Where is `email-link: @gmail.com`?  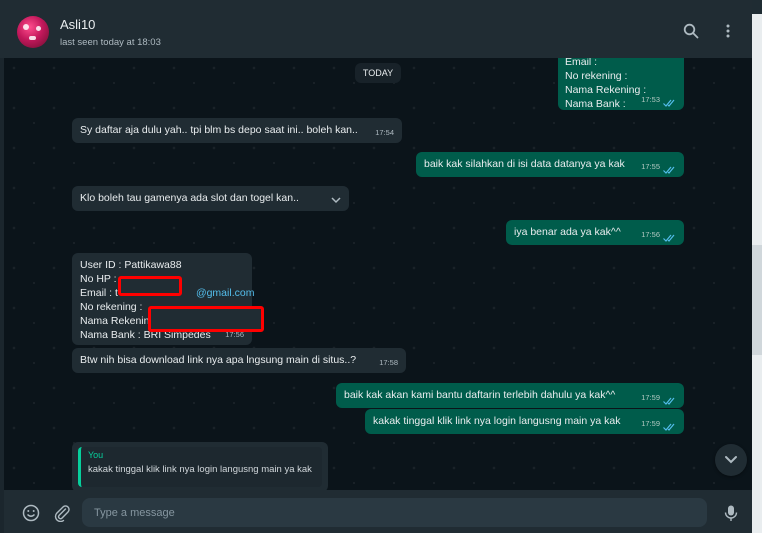
email-link: @gmail.com is located at coordinates (225, 293).